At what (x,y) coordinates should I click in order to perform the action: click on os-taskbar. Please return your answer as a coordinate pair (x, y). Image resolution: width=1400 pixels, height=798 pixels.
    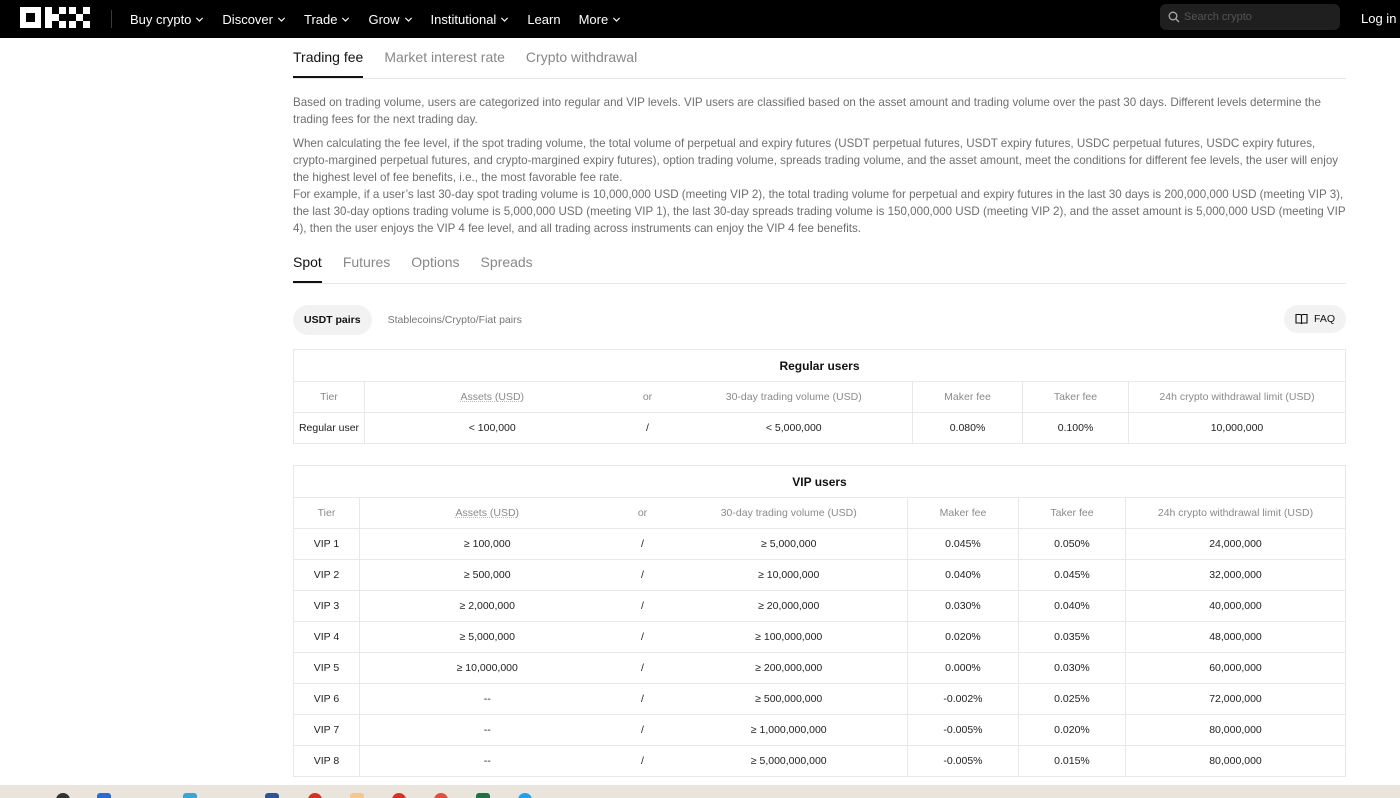
    Looking at the image, I should click on (700, 791).